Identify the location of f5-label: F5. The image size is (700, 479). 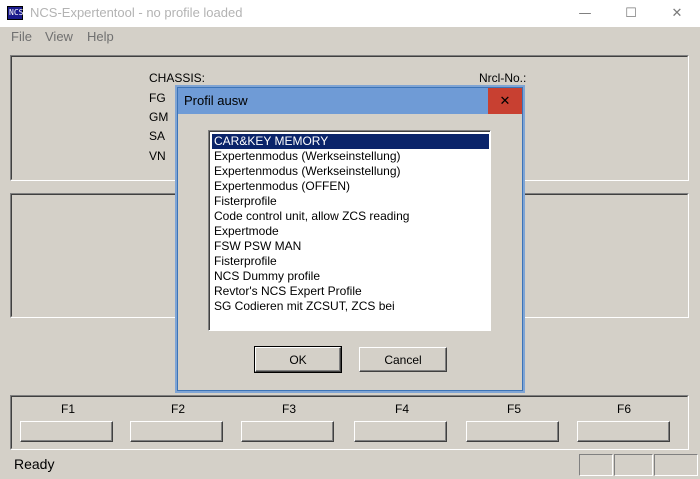
(514, 409).